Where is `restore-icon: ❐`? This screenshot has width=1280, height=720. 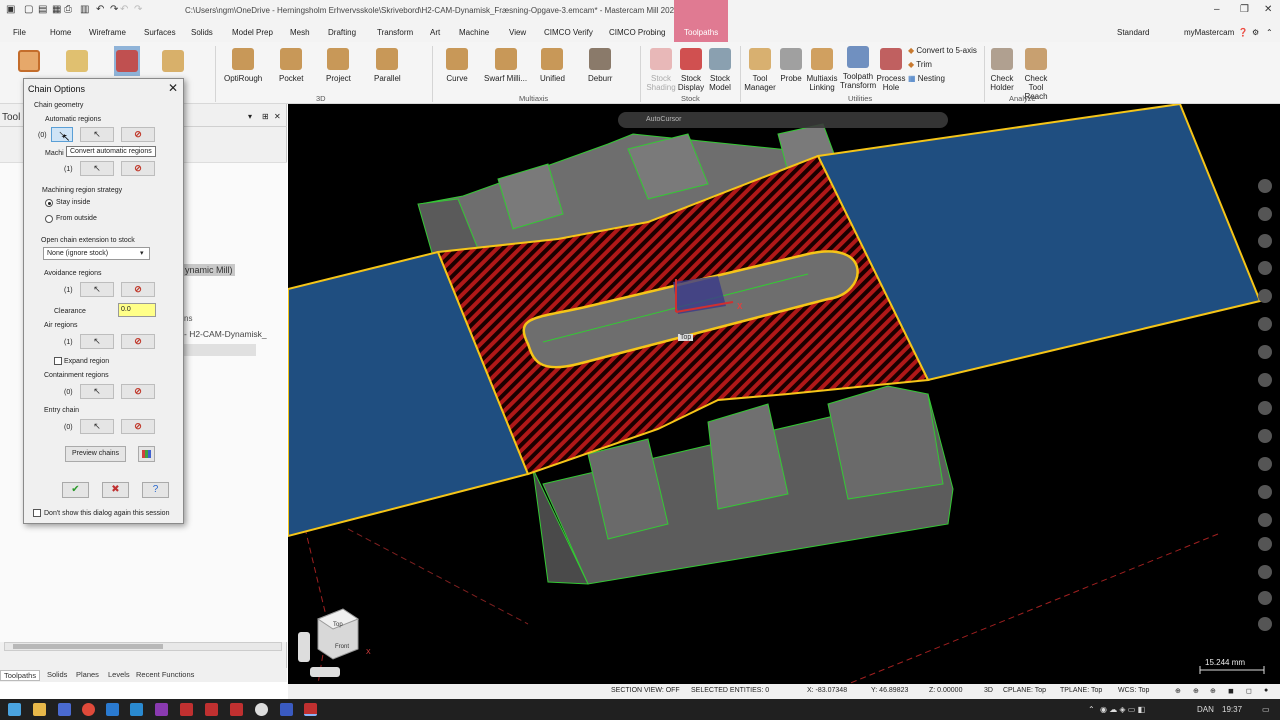
restore-icon: ❐ is located at coordinates (1244, 9).